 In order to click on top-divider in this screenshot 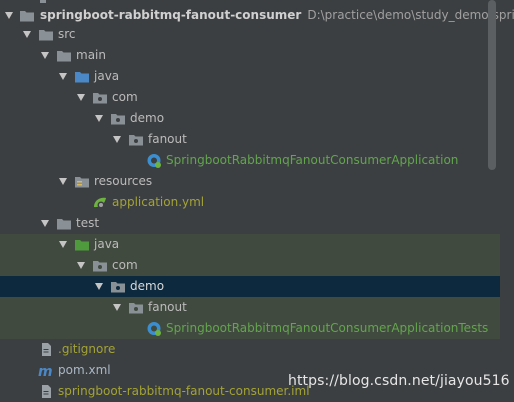, I will do `click(257, 1)`.